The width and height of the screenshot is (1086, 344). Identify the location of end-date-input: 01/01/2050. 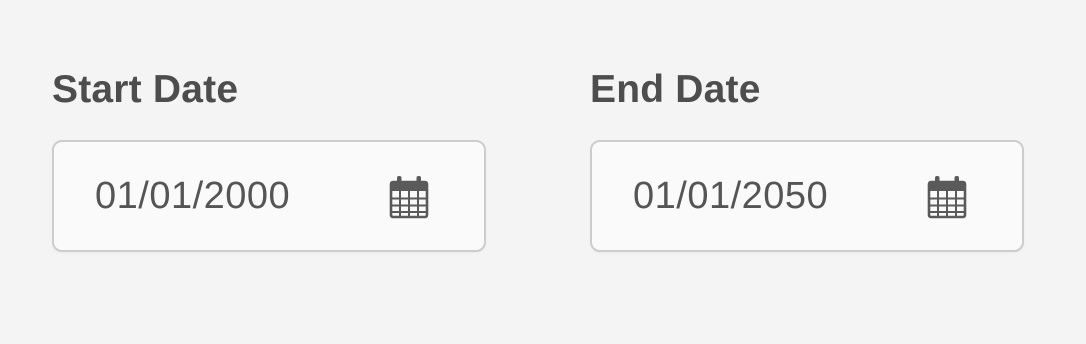
(807, 196).